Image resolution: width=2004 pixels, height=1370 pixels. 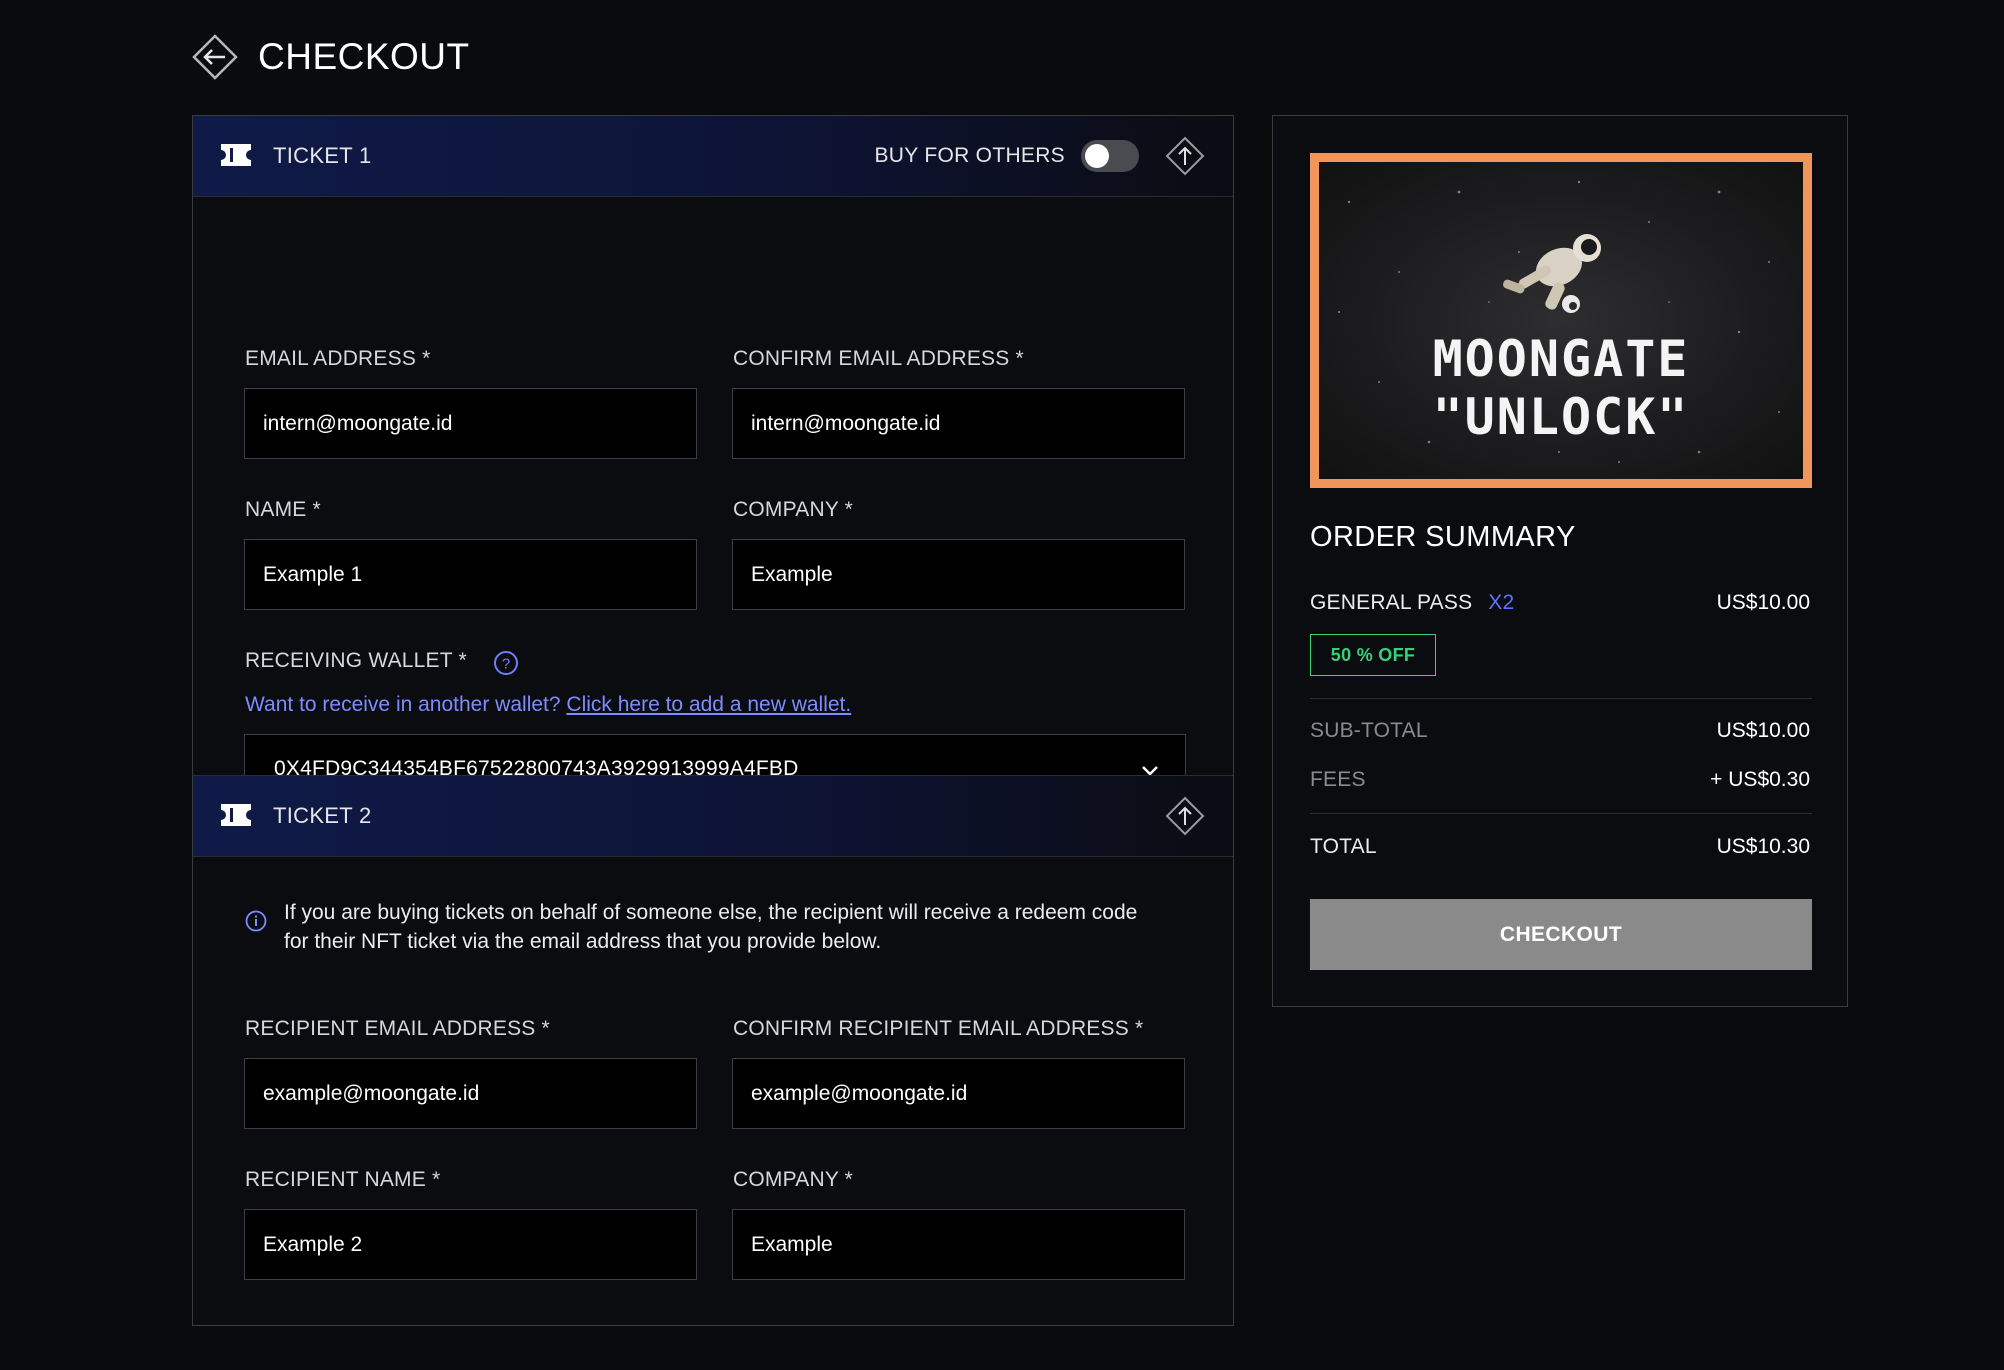 What do you see at coordinates (958, 574) in the screenshot?
I see `company-field` at bounding box center [958, 574].